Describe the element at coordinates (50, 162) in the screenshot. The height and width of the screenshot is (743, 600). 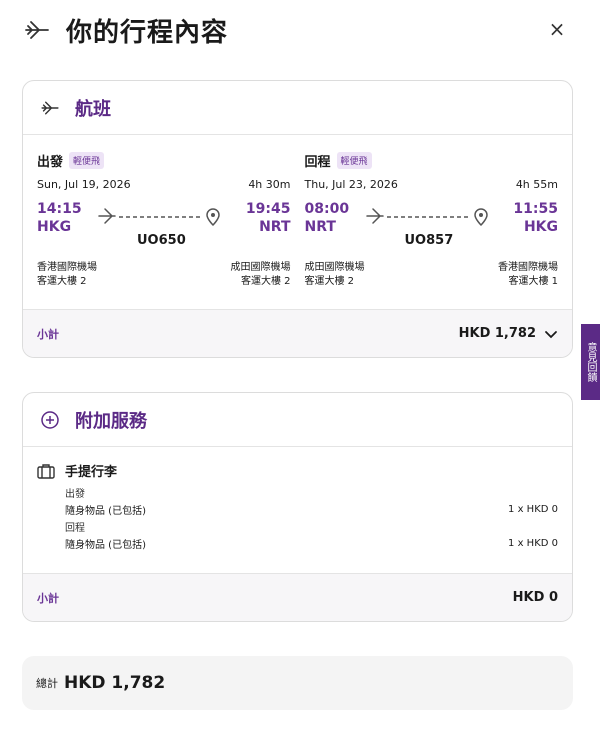
I see `leg-title: 出發` at that location.